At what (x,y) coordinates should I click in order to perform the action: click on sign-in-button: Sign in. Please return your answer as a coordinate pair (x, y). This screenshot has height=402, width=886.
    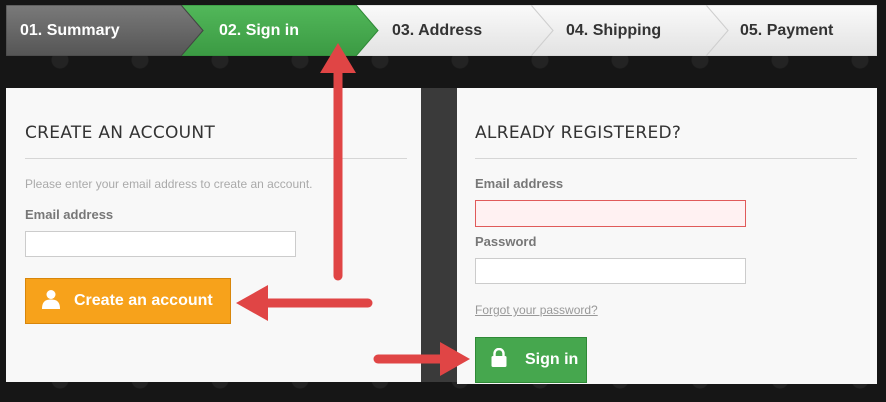
    Looking at the image, I should click on (531, 360).